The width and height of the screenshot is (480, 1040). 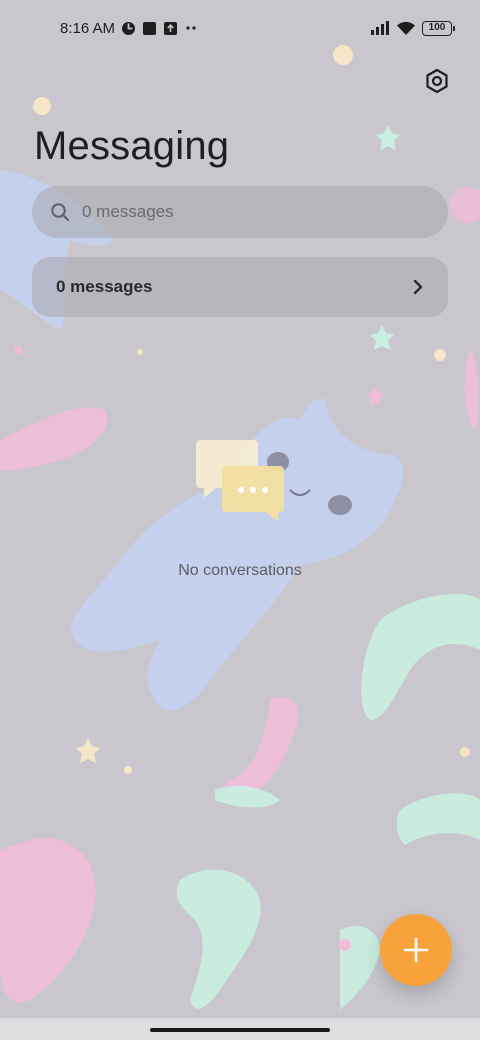 I want to click on settings-button, so click(x=437, y=81).